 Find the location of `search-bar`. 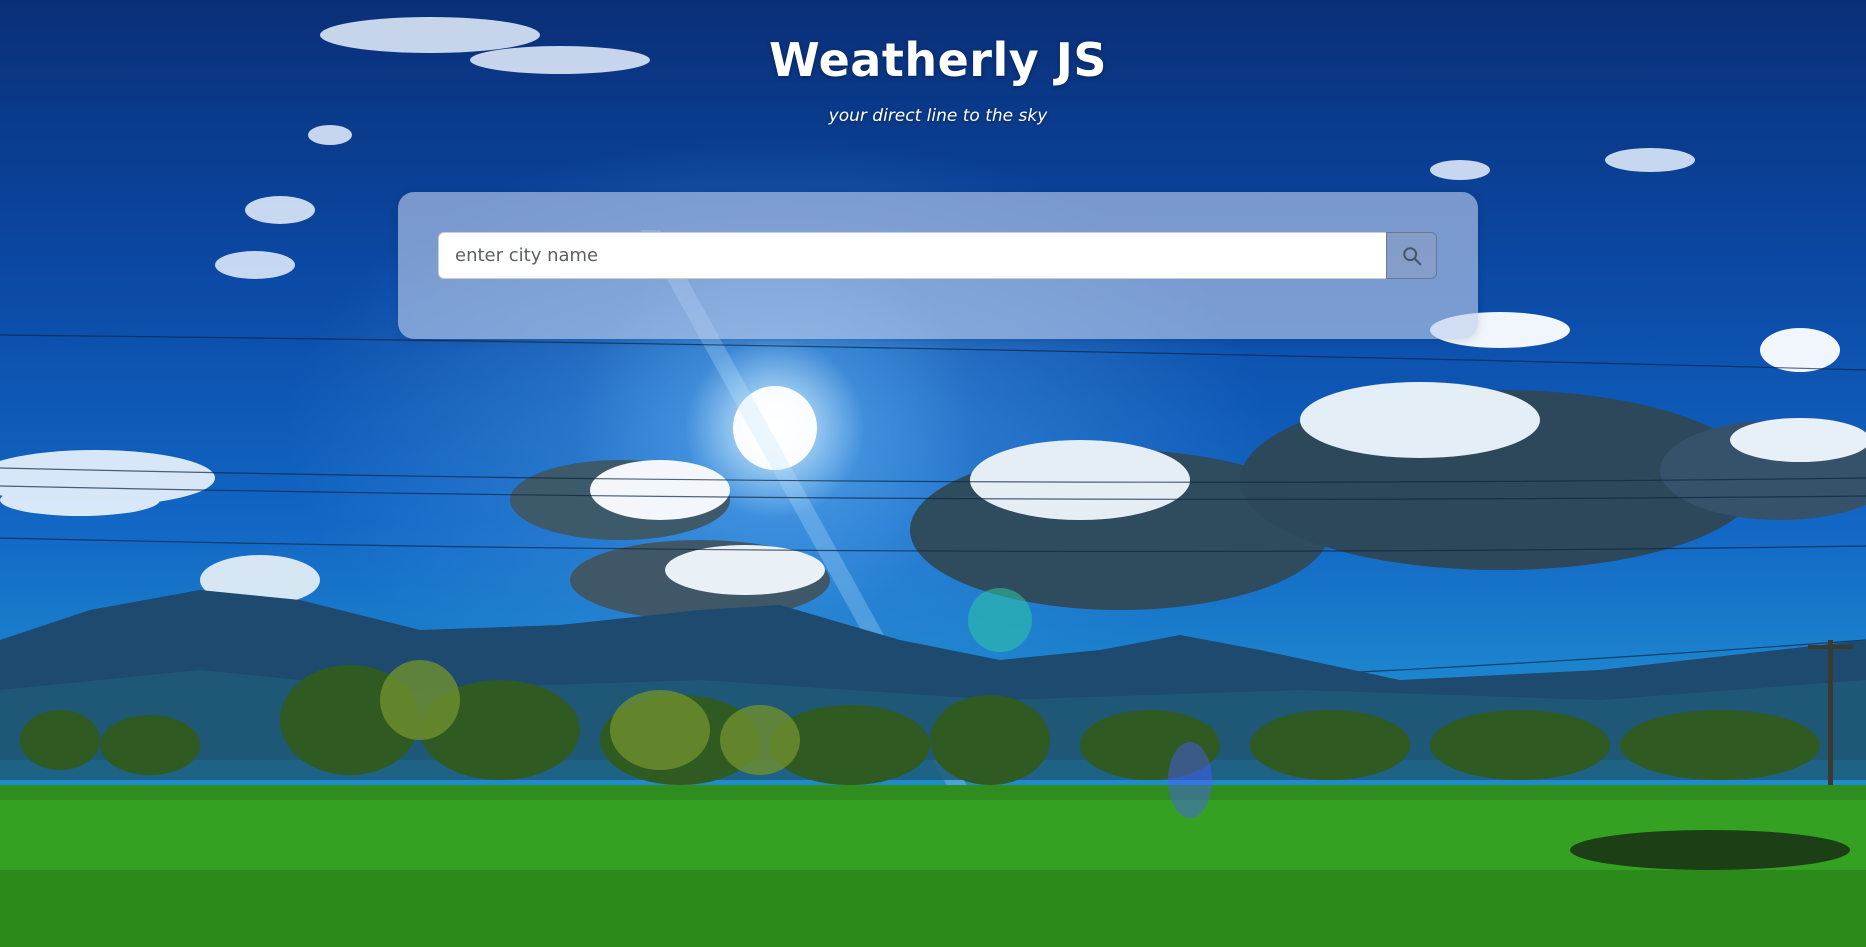

search-bar is located at coordinates (937, 255).